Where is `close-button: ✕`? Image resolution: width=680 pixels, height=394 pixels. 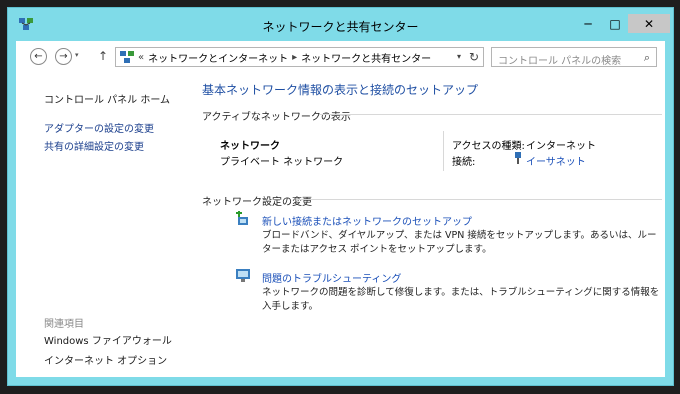 close-button: ✕ is located at coordinates (649, 23).